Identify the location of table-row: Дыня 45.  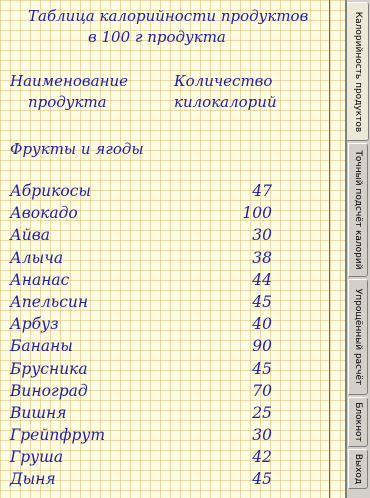
(164, 481).